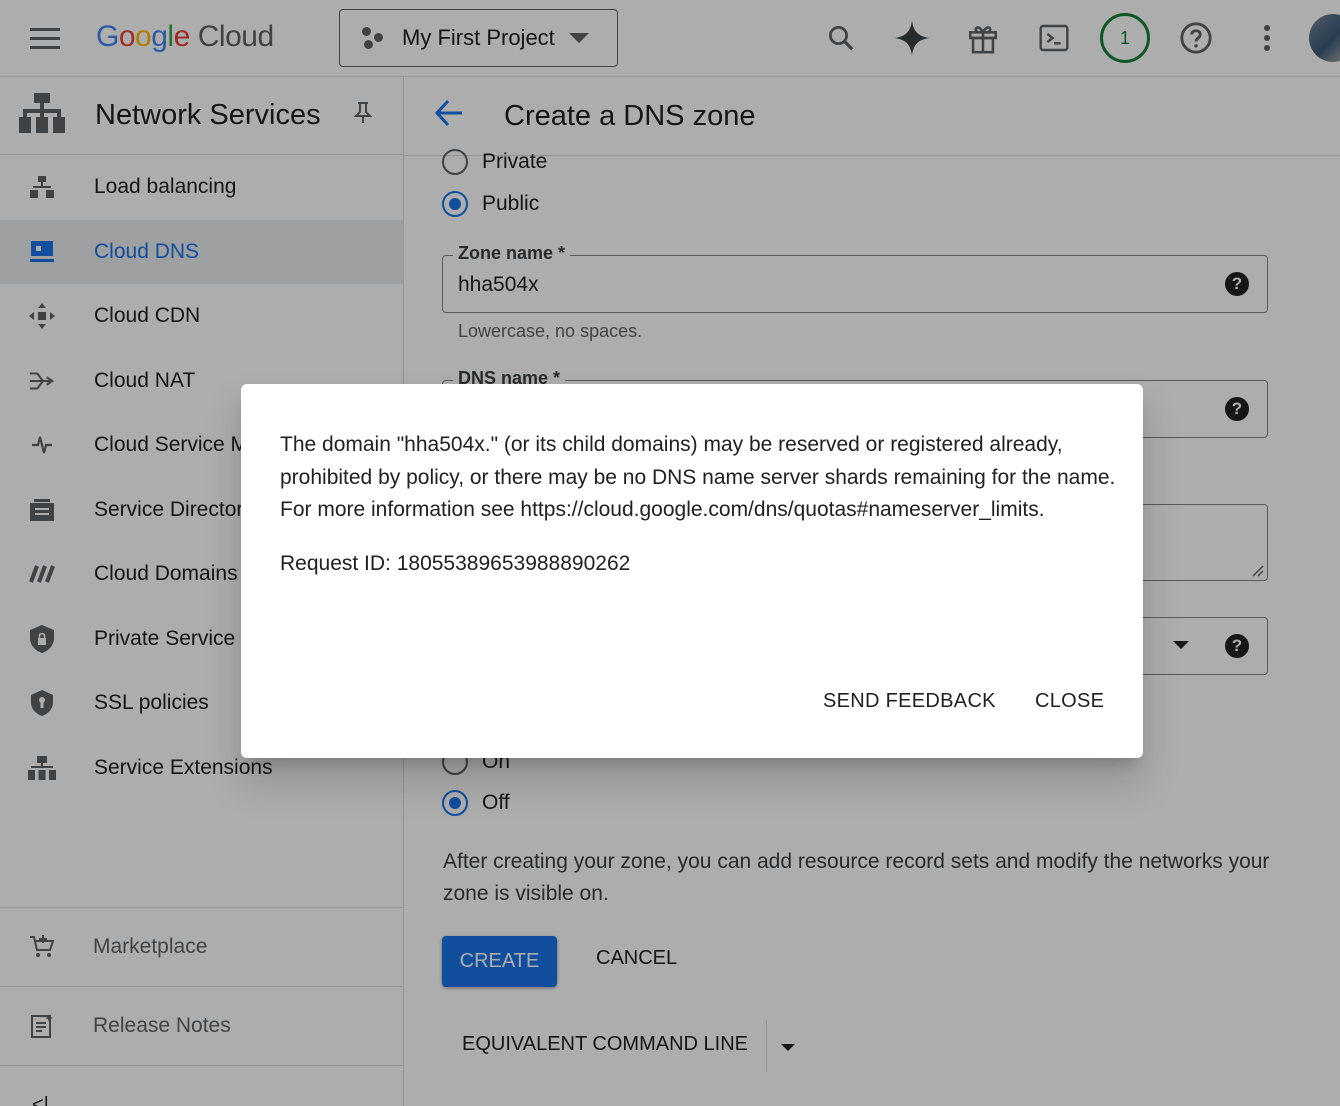  I want to click on close-button: CLOSE, so click(1069, 701).